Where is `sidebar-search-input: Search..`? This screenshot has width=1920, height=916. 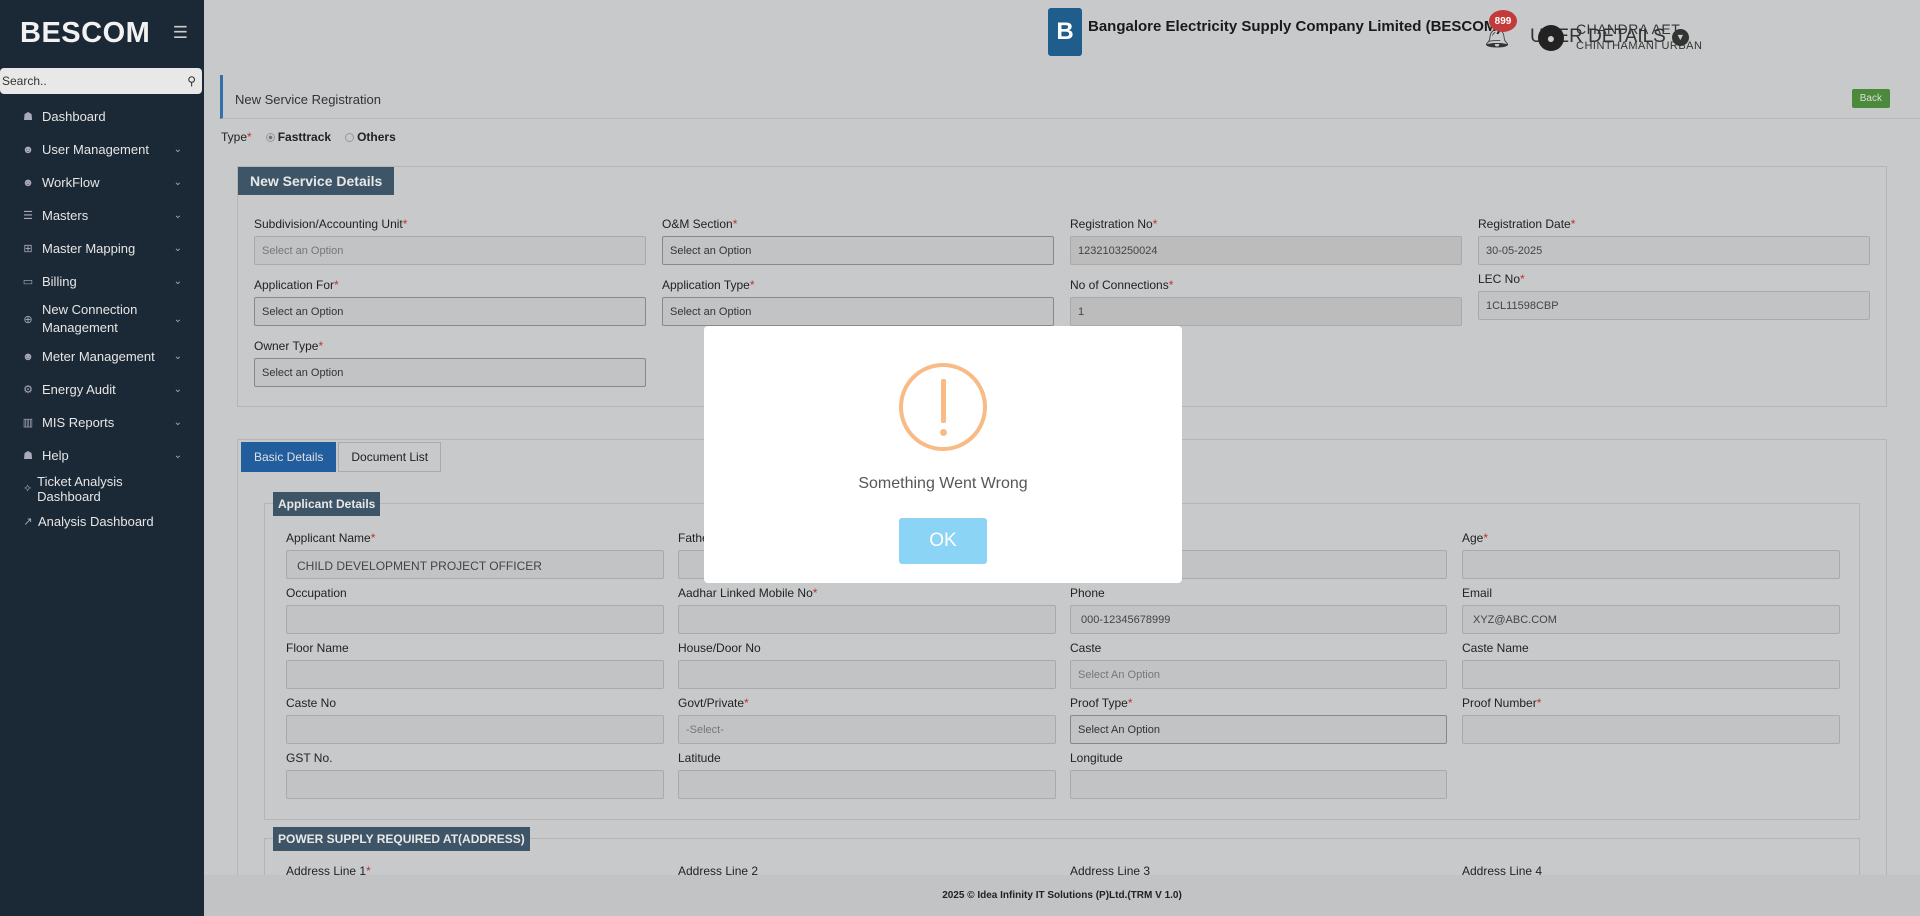
sidebar-search-input: Search.. is located at coordinates (24, 81).